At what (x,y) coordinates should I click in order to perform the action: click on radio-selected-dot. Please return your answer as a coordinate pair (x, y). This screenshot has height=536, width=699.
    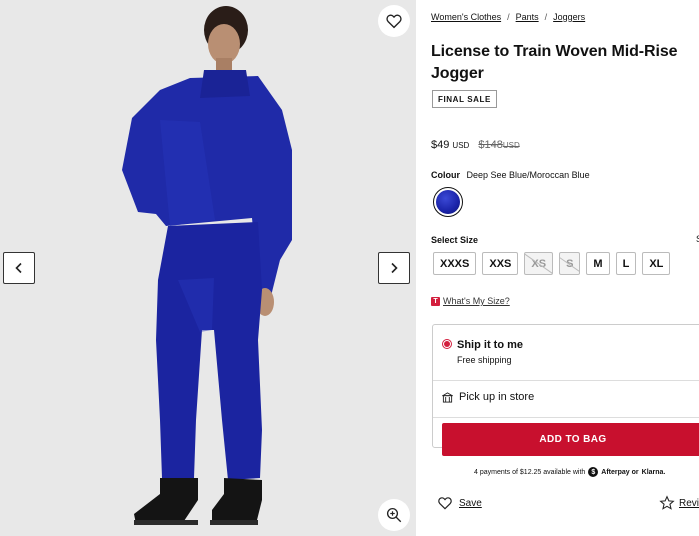
    Looking at the image, I should click on (447, 344).